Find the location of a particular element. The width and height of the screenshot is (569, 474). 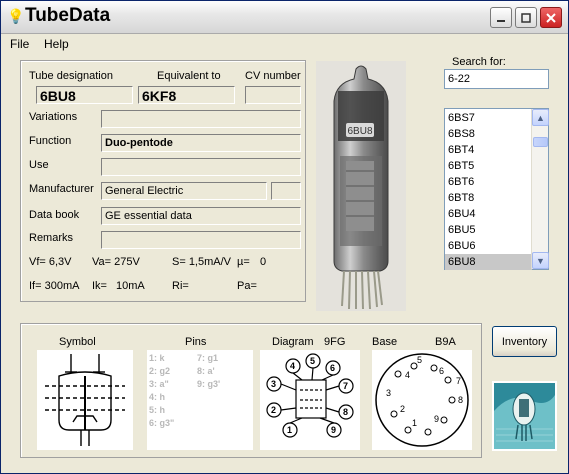

list-item: 6BU6 is located at coordinates (488, 246).